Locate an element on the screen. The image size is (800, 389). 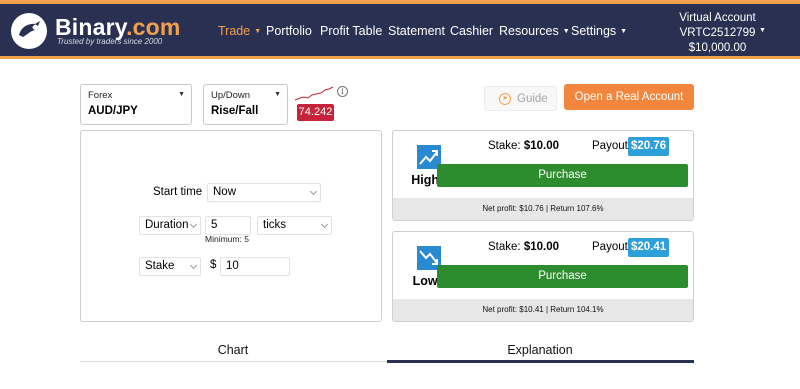
trade-type-selector: Up/Down Rise/Fall ▼ is located at coordinates (245, 104).